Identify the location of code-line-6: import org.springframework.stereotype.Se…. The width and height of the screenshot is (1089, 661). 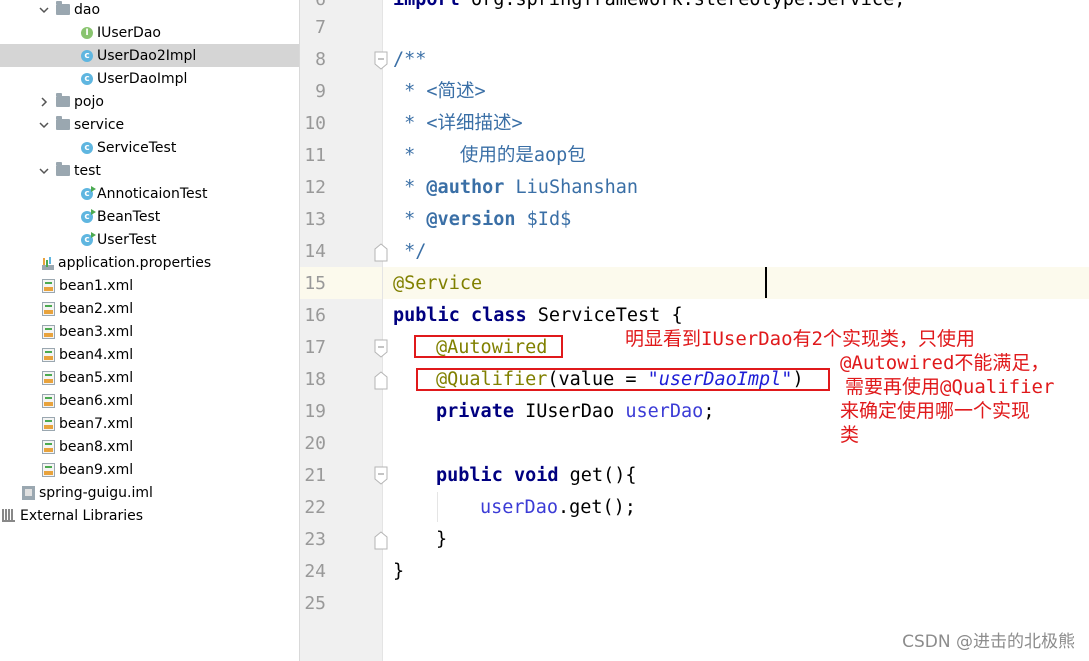
(649, 8).